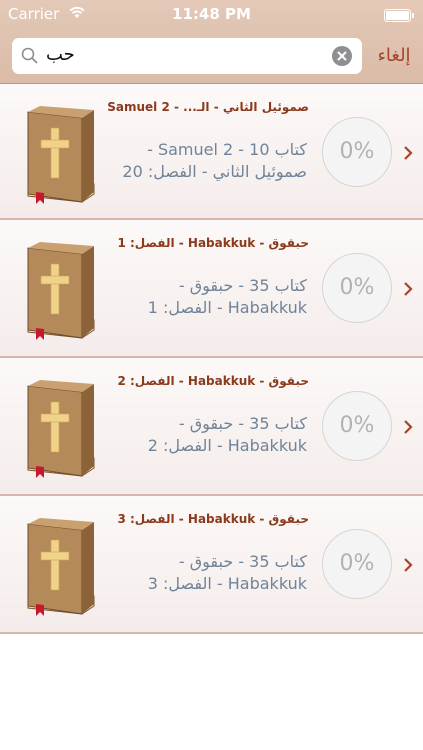 Image resolution: width=423 pixels, height=750 pixels. I want to click on navigation-header: Carrier 11:48 PM حب إلغاء, so click(211, 42).